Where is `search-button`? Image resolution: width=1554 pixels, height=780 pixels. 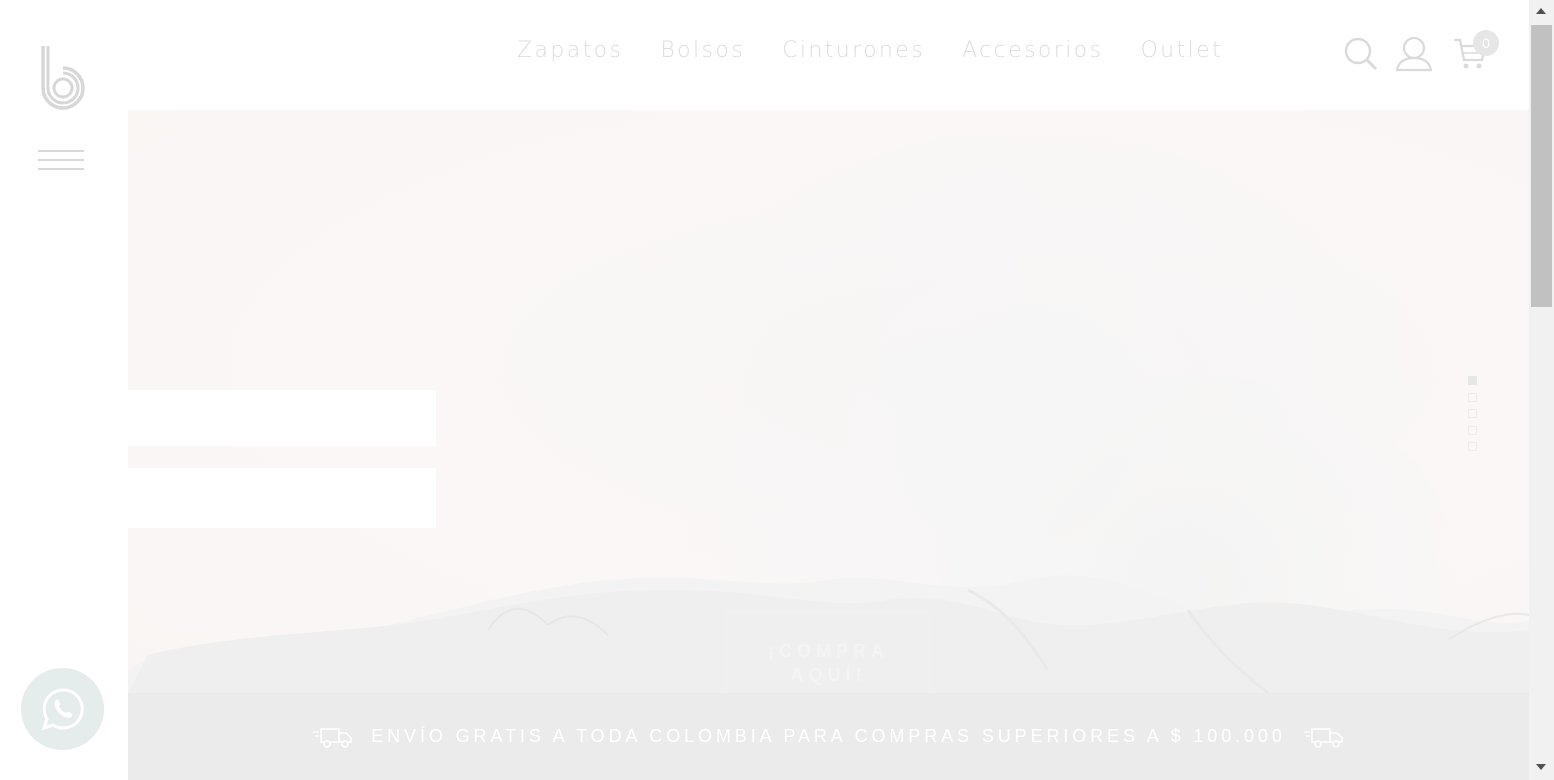 search-button is located at coordinates (1361, 56).